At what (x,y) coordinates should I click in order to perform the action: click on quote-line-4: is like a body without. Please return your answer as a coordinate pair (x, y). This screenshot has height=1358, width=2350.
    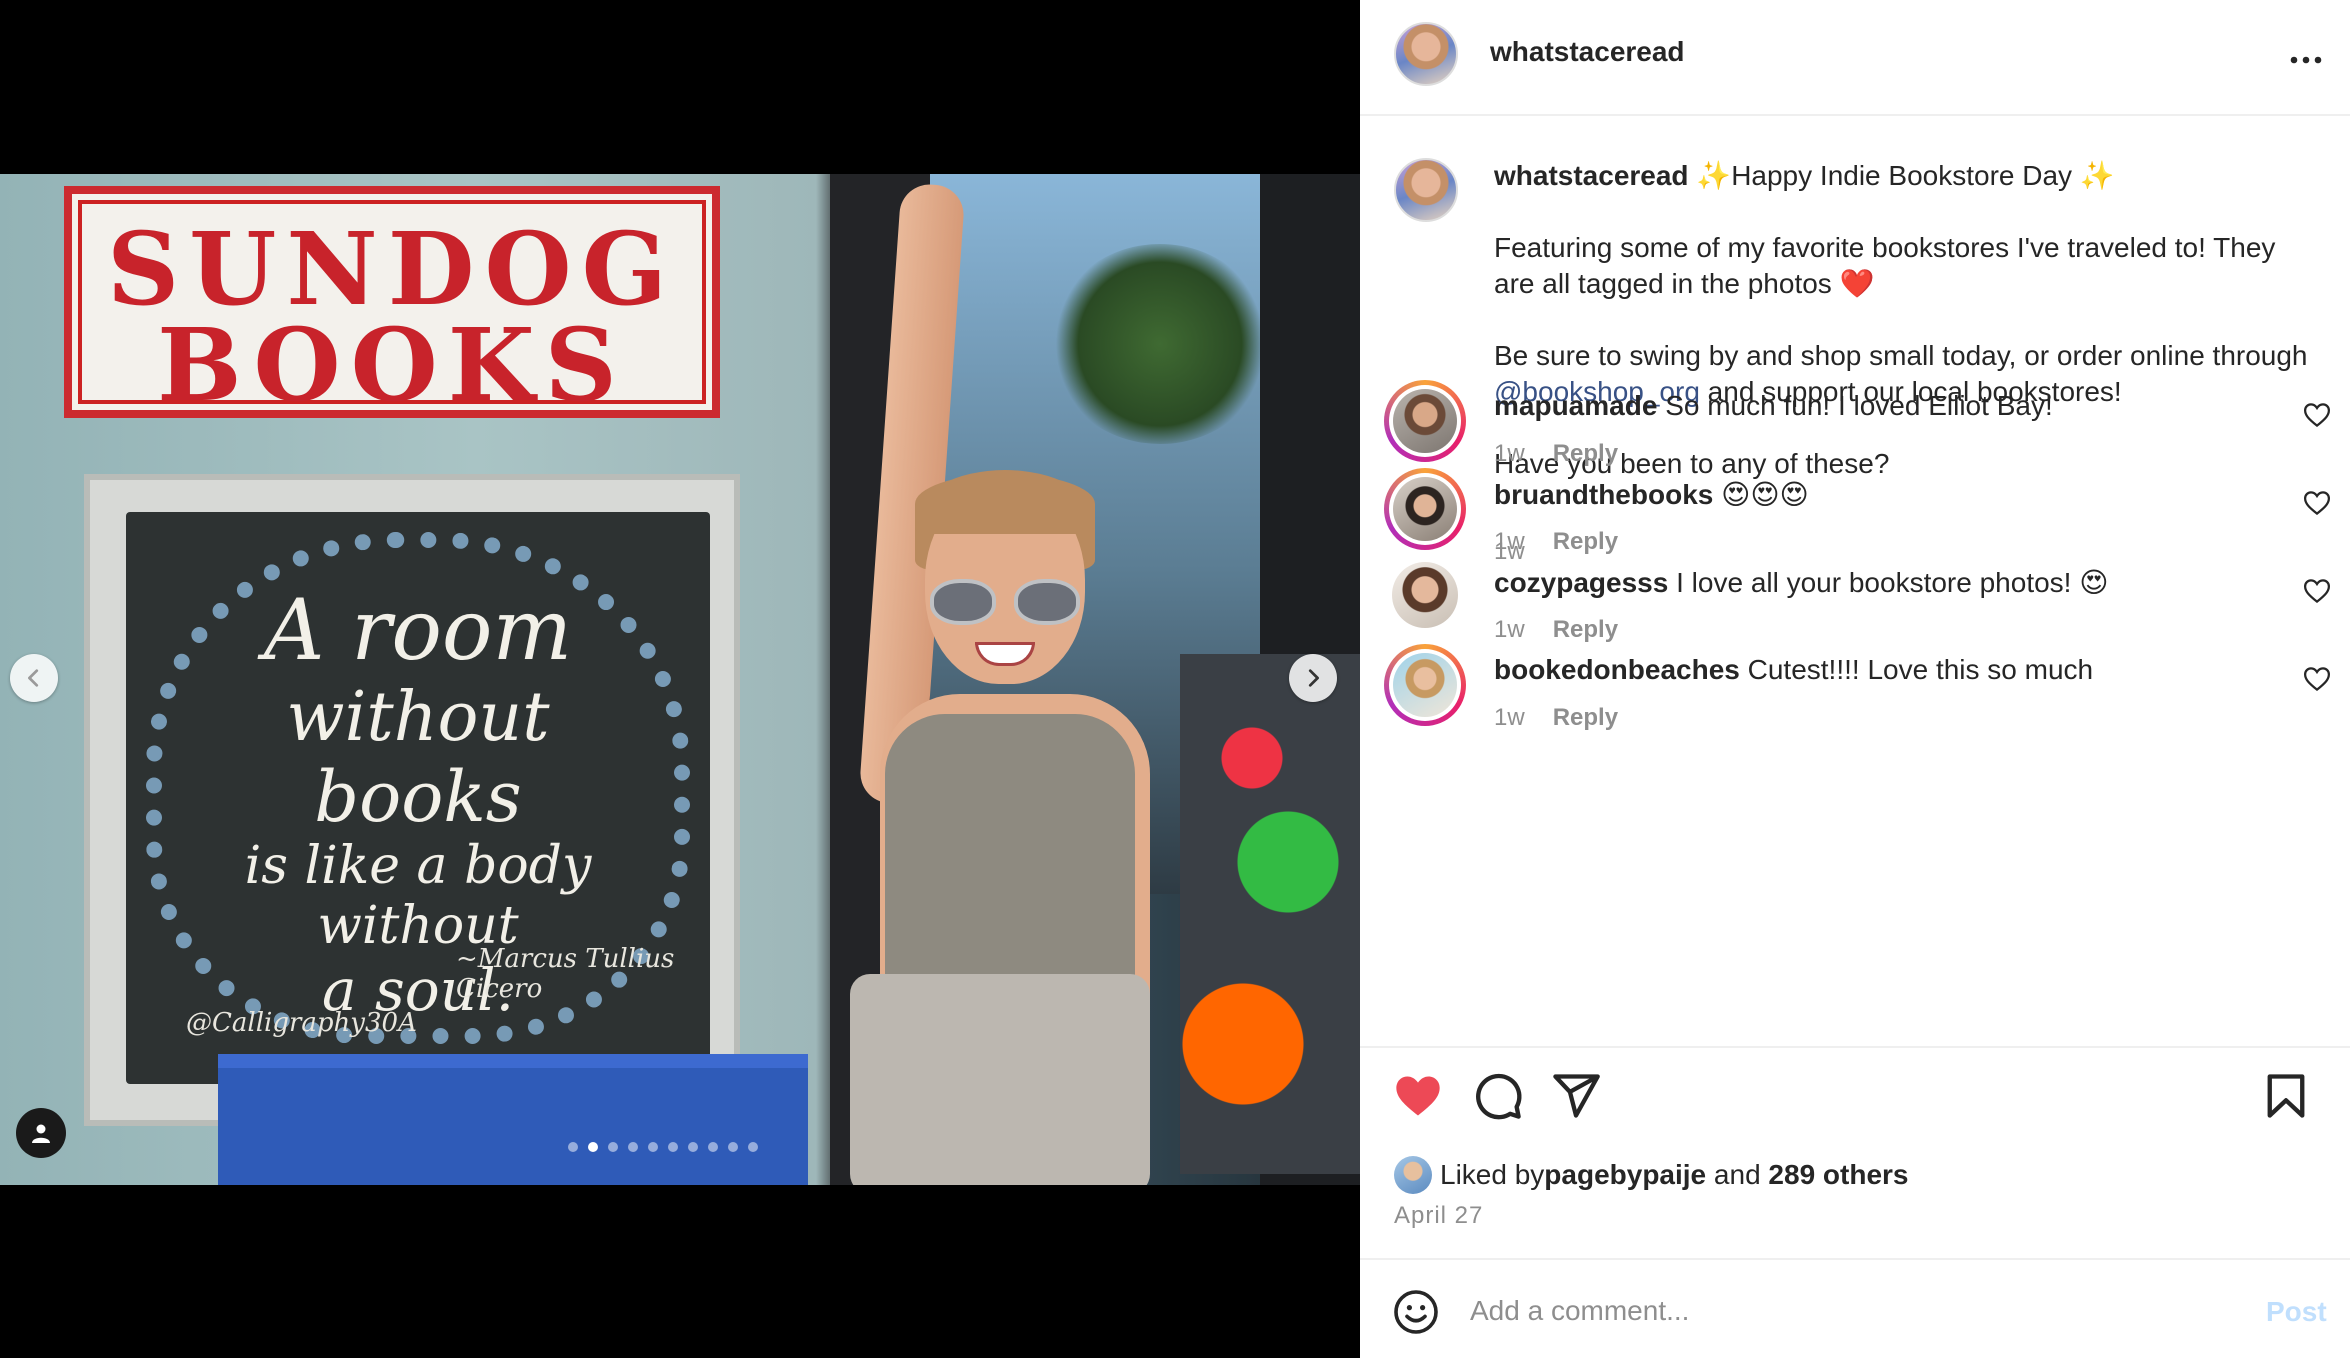
    Looking at the image, I should click on (418, 896).